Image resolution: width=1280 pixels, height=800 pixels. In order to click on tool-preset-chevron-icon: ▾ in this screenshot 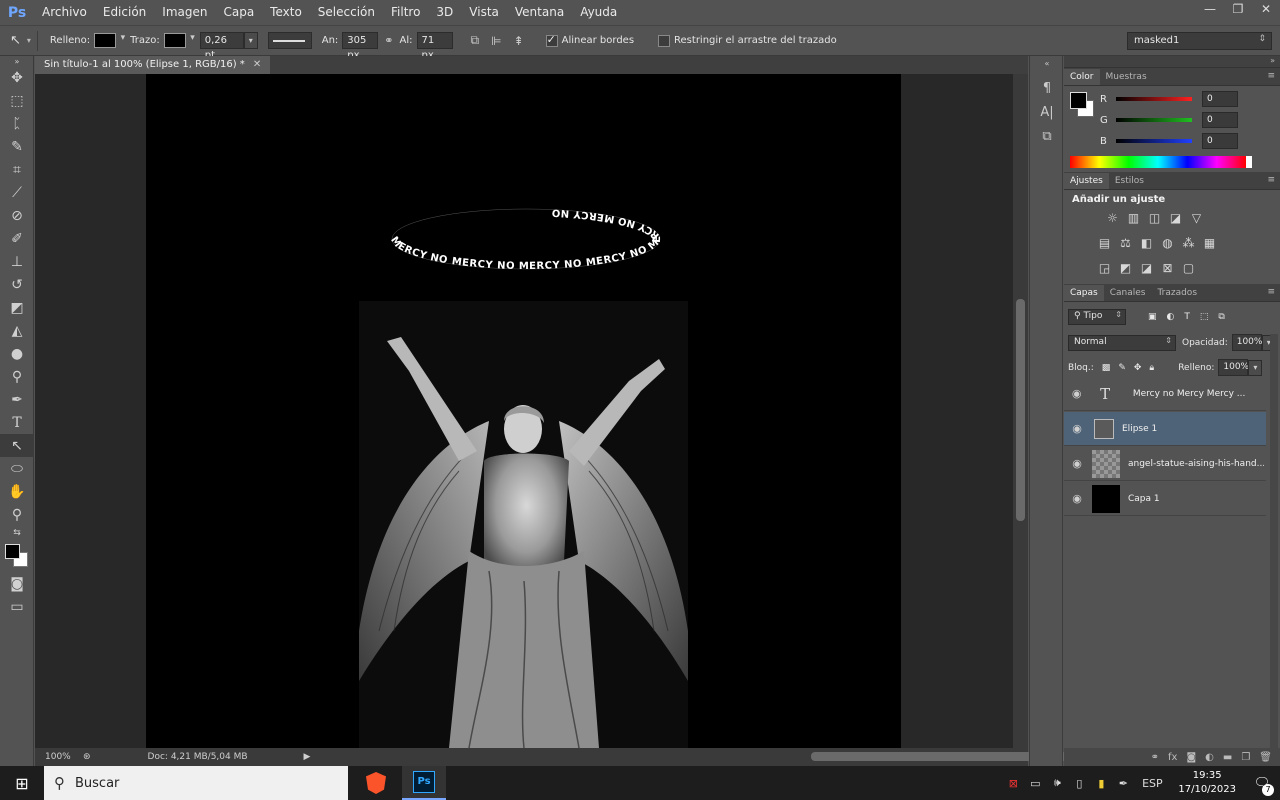, I will do `click(29, 40)`.